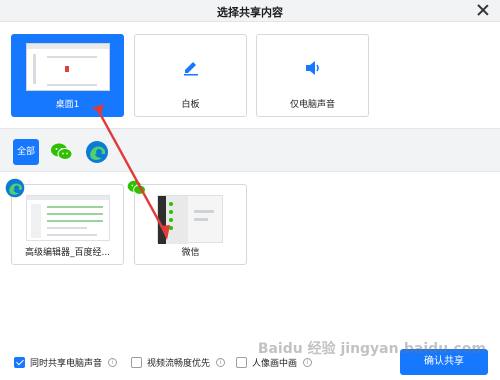 Image resolution: width=500 pixels, height=380 pixels. What do you see at coordinates (312, 75) in the screenshot?
I see `card-computer-audio: 仅电脑声音` at bounding box center [312, 75].